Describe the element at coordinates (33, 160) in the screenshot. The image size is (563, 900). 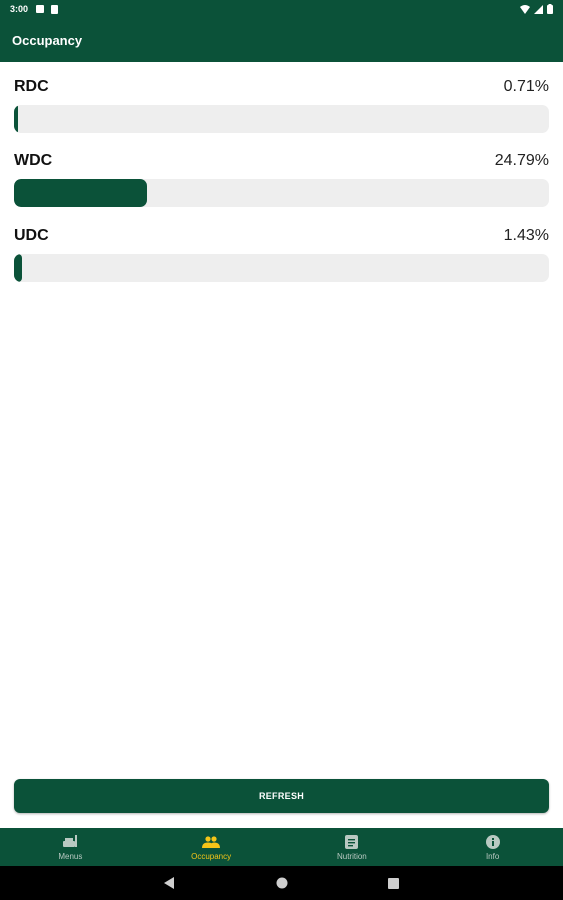
I see `occupancy-name: WDC` at that location.